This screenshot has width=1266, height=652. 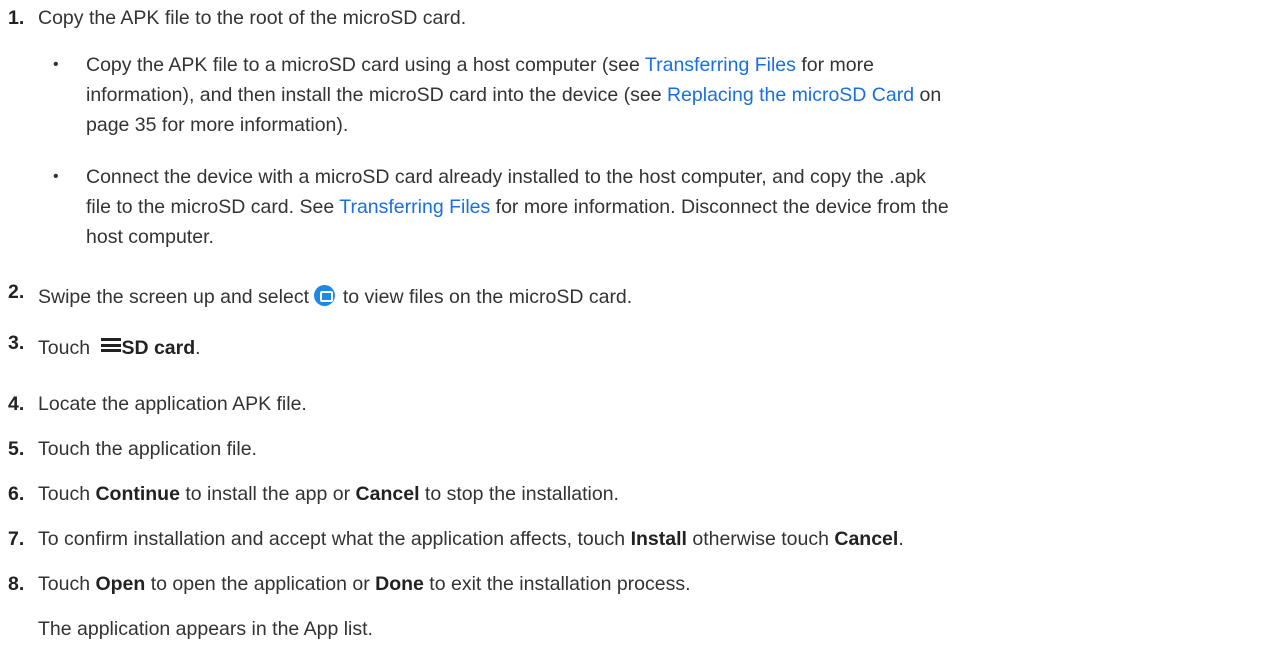 I want to click on done-label: Done, so click(x=399, y=584).